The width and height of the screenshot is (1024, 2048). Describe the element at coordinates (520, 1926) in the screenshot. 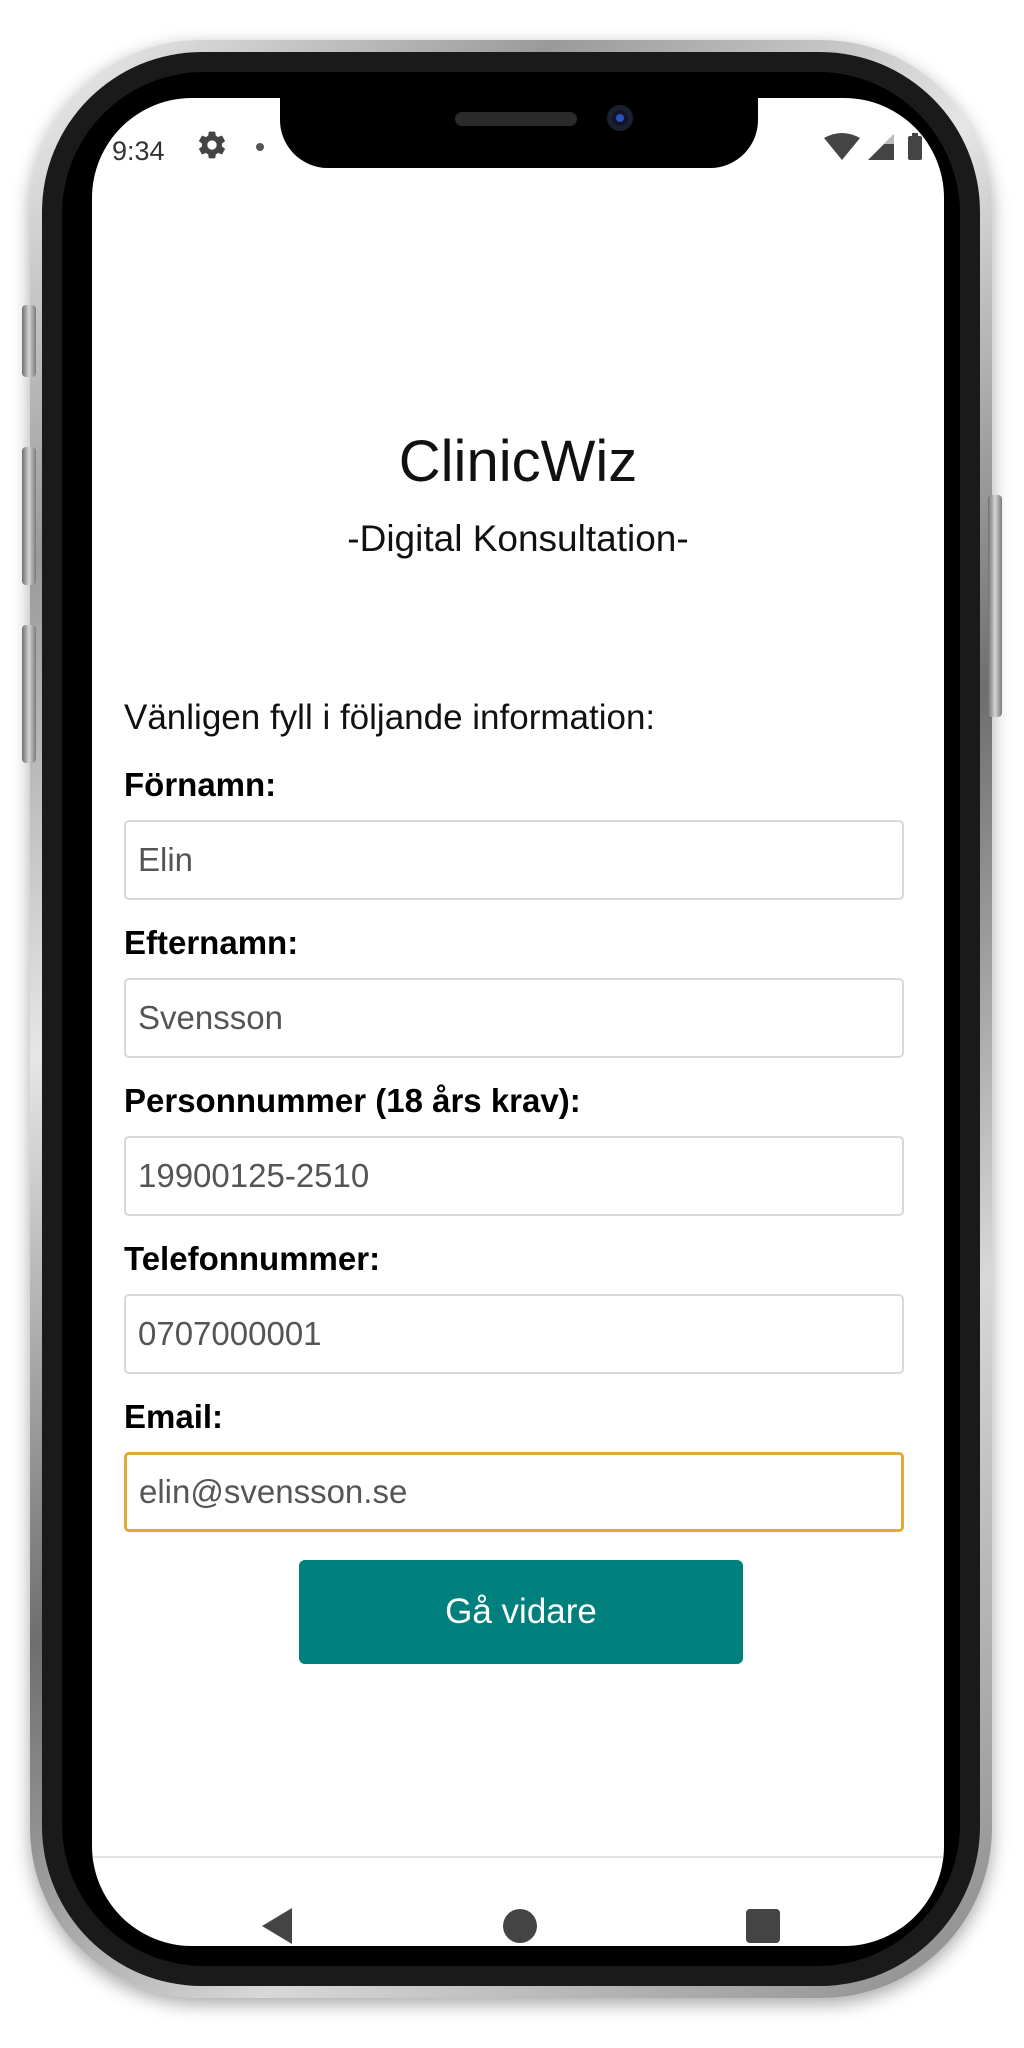

I see `home-icon` at that location.